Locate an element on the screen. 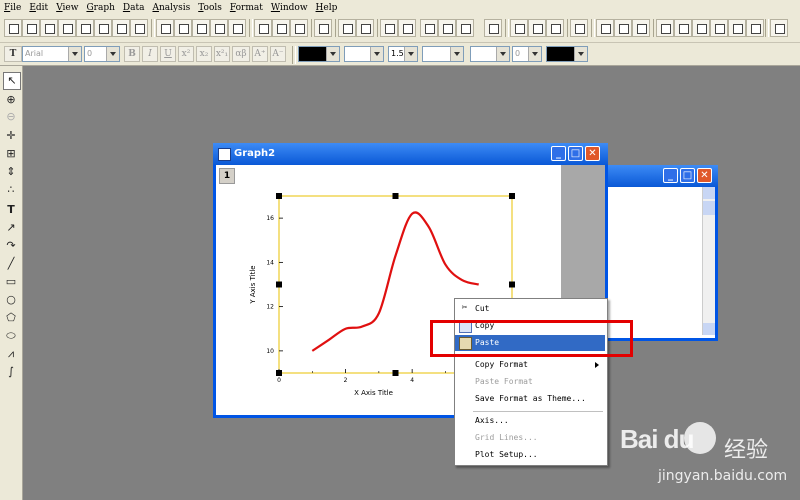 The width and height of the screenshot is (800, 500). data-reader-icon: ⊞ is located at coordinates (11, 154).